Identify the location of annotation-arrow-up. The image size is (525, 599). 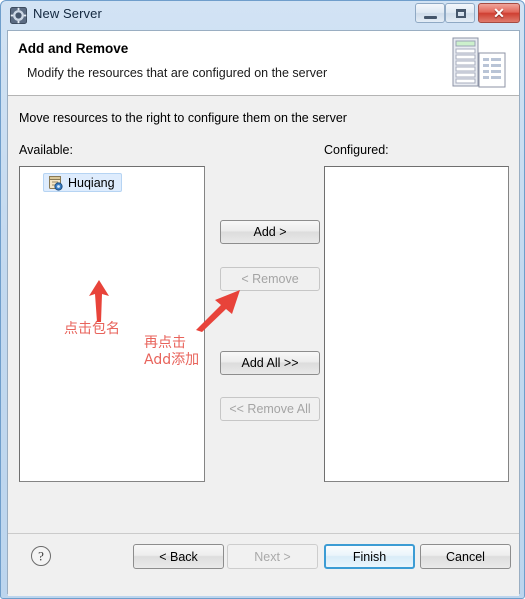
(99, 301).